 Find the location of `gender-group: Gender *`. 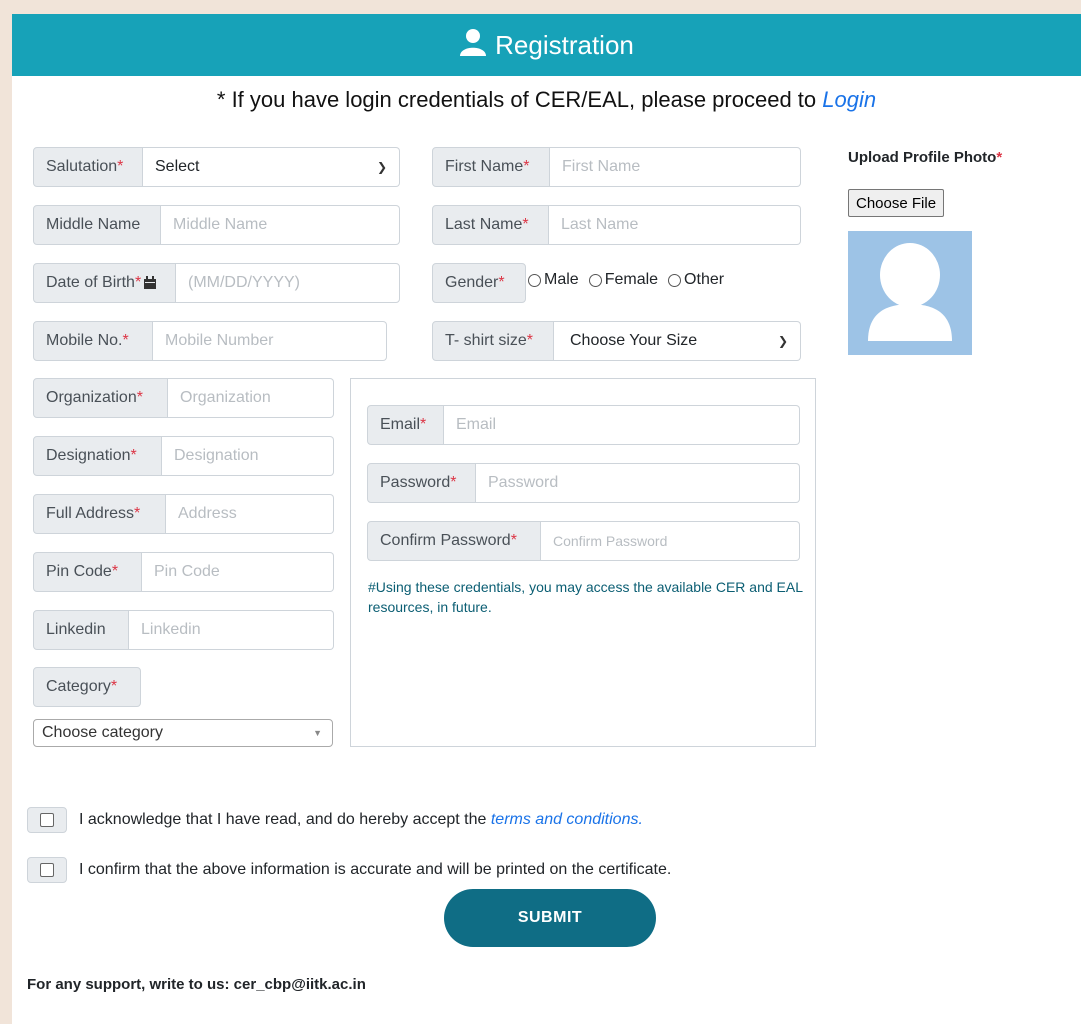

gender-group: Gender * is located at coordinates (479, 283).